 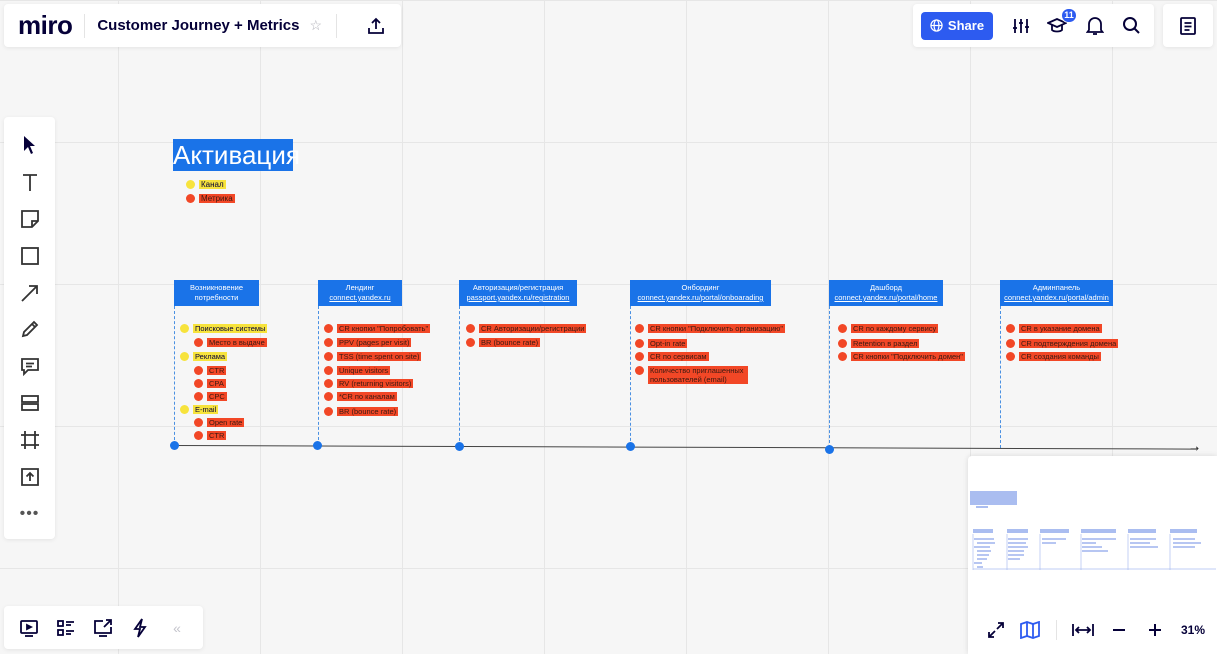 I want to click on search-icon, so click(x=1131, y=26).